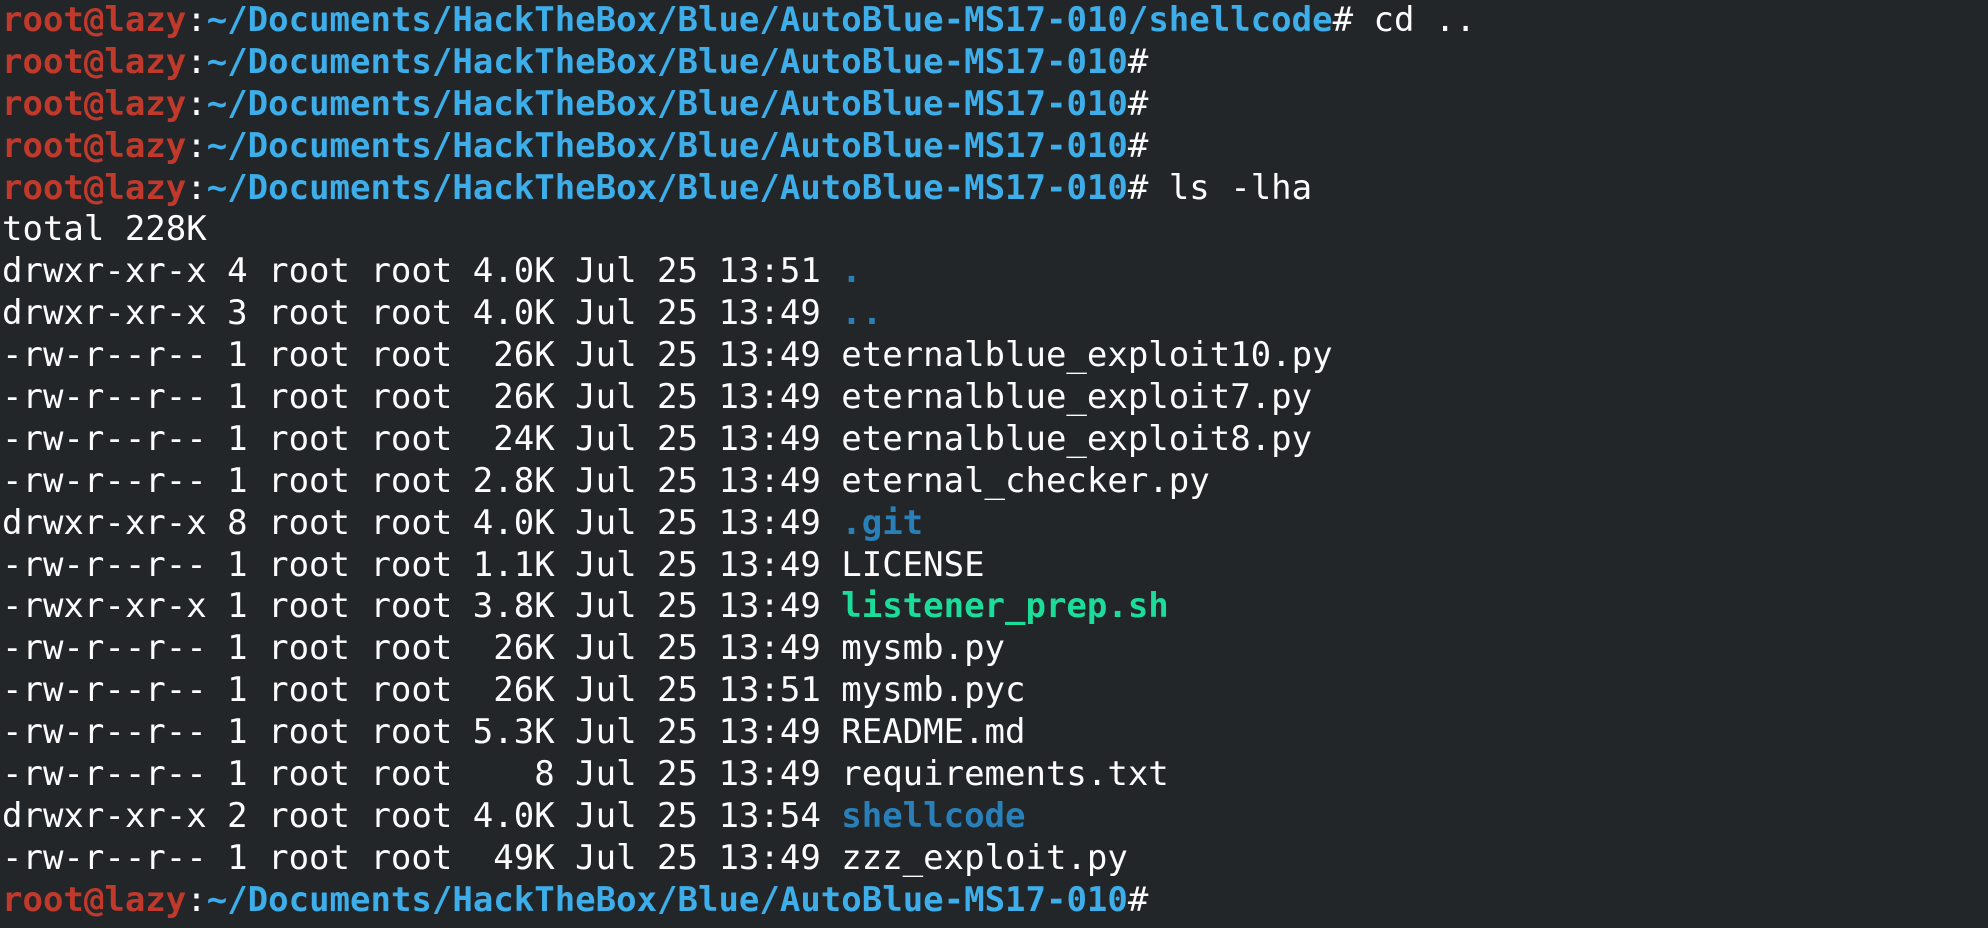 The image size is (1988, 928). Describe the element at coordinates (933, 690) in the screenshot. I see `entry-name: mysmb.pyc` at that location.